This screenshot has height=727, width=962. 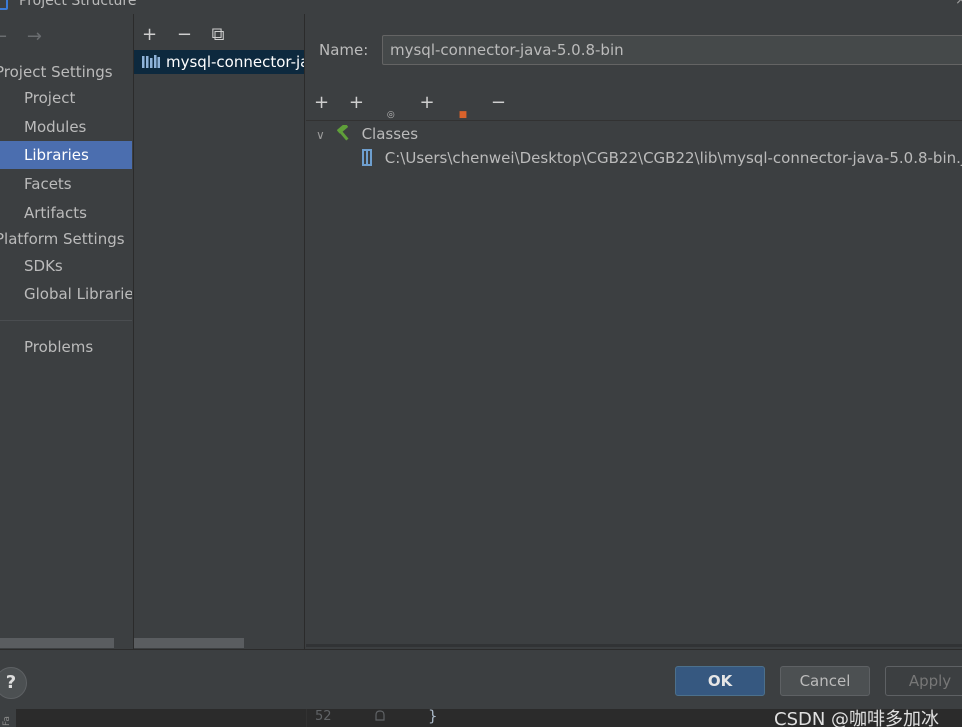 I want to click on library-list-toolbar: + − ⧉, so click(x=190, y=34).